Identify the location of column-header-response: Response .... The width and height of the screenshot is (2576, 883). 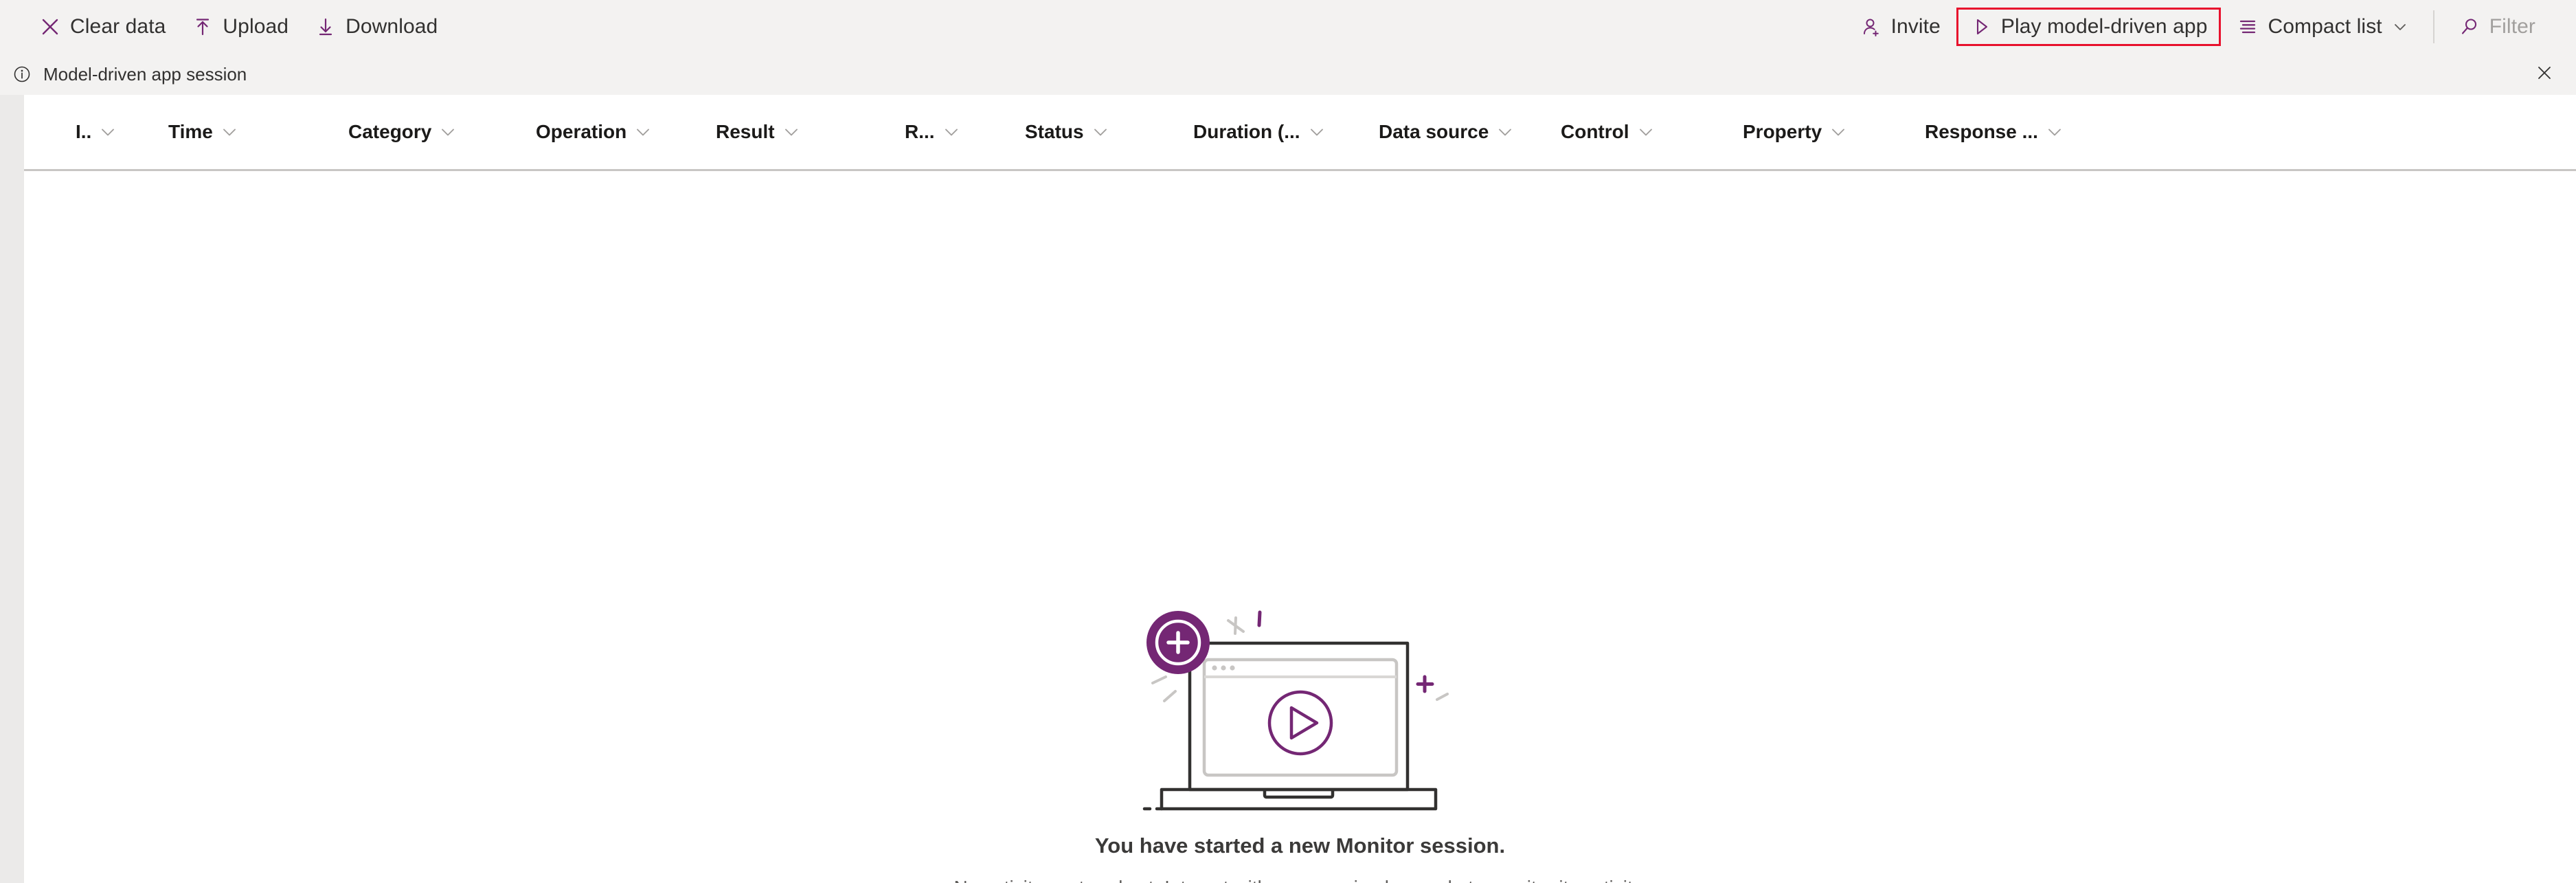
(1996, 132).